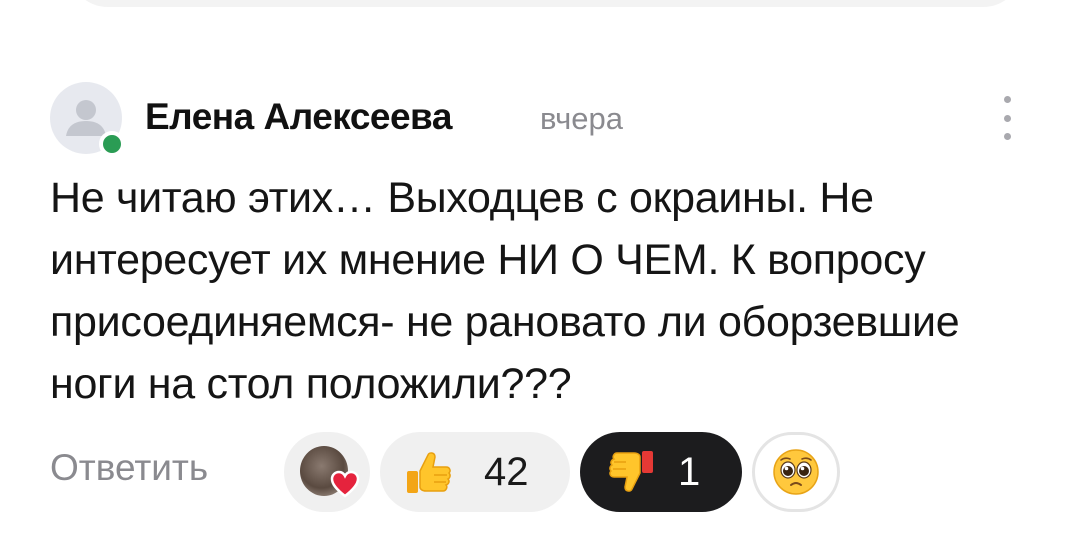 The image size is (1080, 551). Describe the element at coordinates (327, 472) in the screenshot. I see `reactors-button` at that location.